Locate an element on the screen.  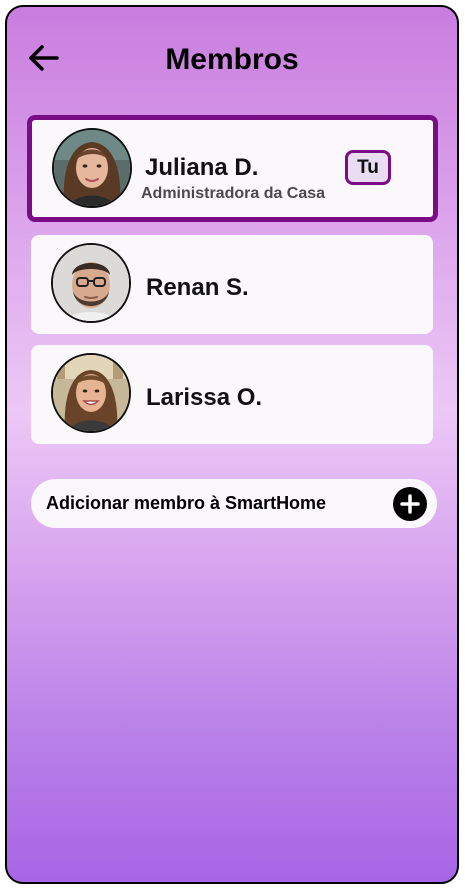
member-card-juliana: Juliana D. Administradora da Casa Tu is located at coordinates (232, 168).